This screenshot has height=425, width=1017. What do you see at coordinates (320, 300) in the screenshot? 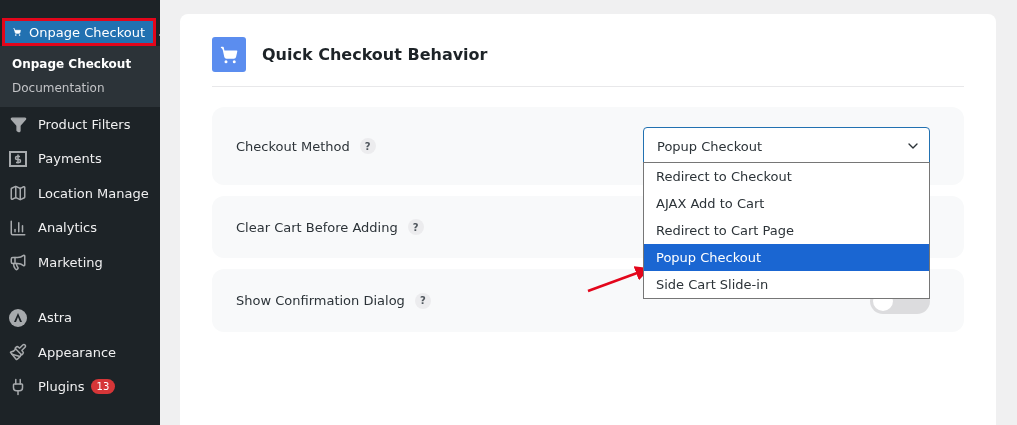
I see `setting-label: Show Confirmation Dialog` at bounding box center [320, 300].